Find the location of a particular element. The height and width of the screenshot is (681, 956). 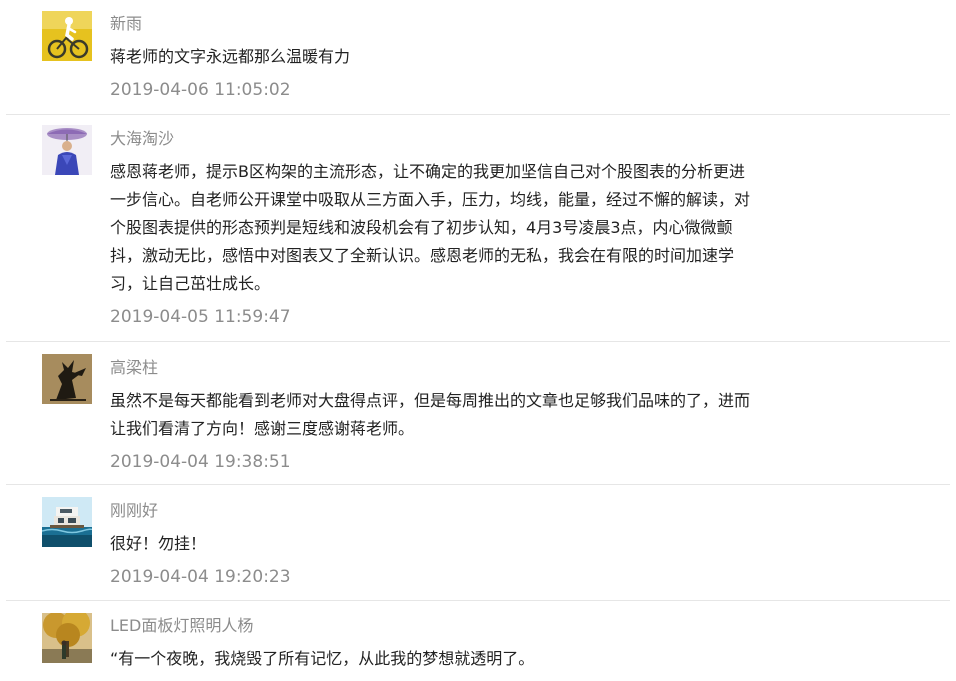

comment-body: 刚刚好 很好！勿挂！ 2019-04-04 19:20:23 is located at coordinates (430, 544).